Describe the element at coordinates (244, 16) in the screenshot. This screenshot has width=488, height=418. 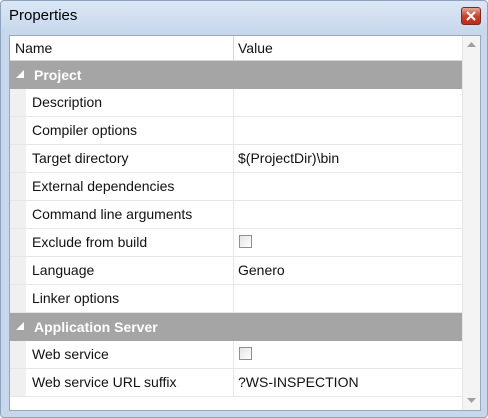
I see `title-bar: Properties` at that location.